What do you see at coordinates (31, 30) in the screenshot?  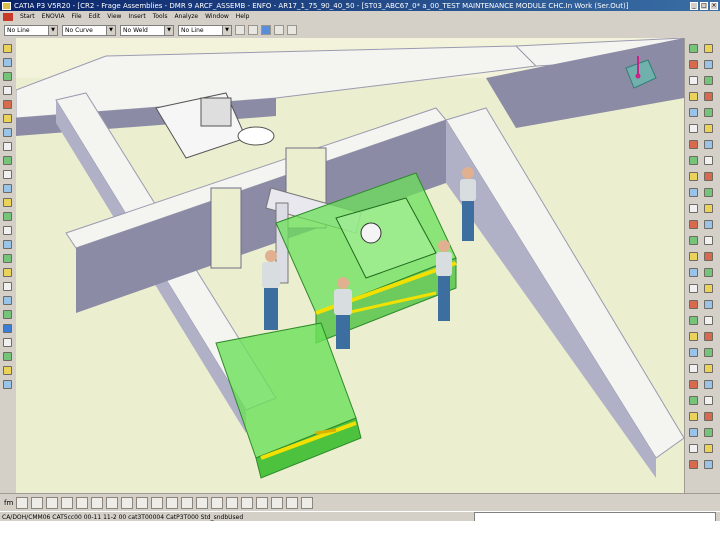 I see `line-type-combo: No Line ▼` at bounding box center [31, 30].